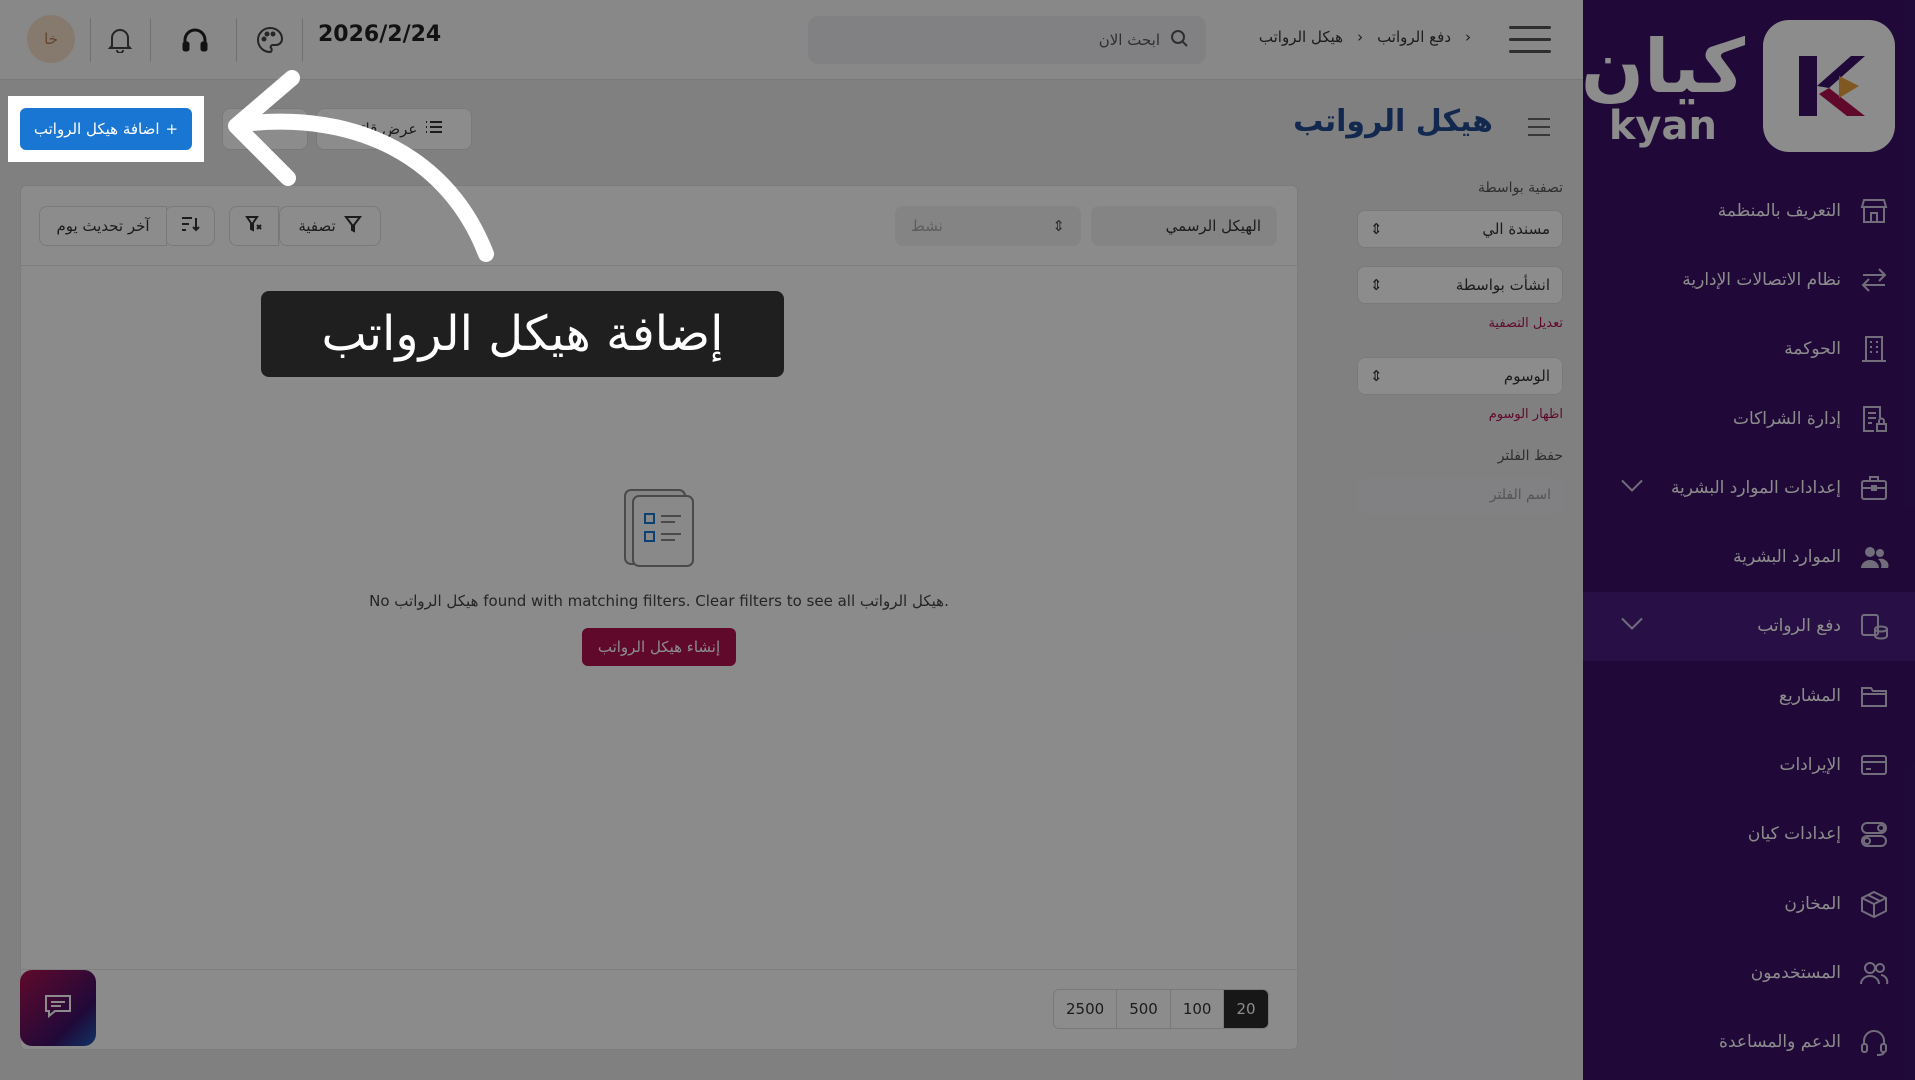  I want to click on save-filter-label: حفظ الفلتر, so click(1530, 456).